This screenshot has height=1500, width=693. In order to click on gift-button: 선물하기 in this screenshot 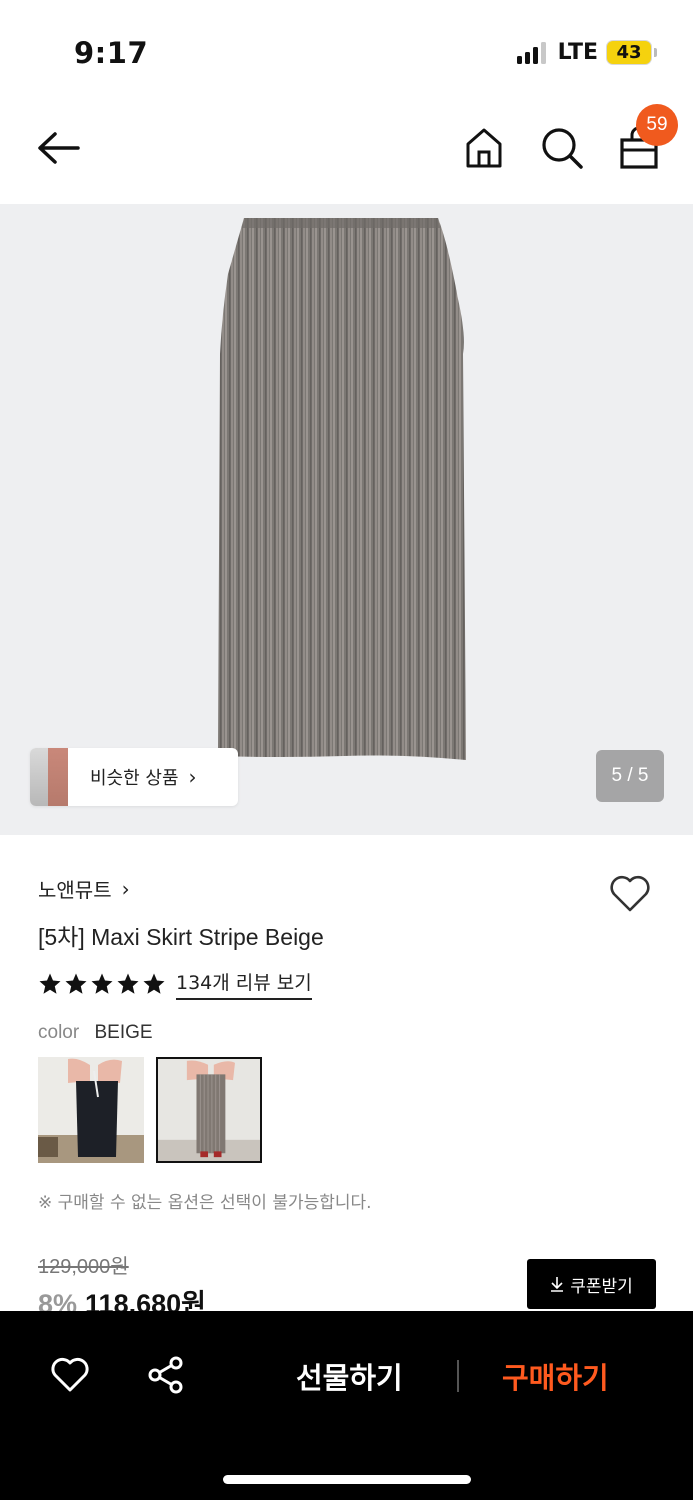, I will do `click(349, 1376)`.